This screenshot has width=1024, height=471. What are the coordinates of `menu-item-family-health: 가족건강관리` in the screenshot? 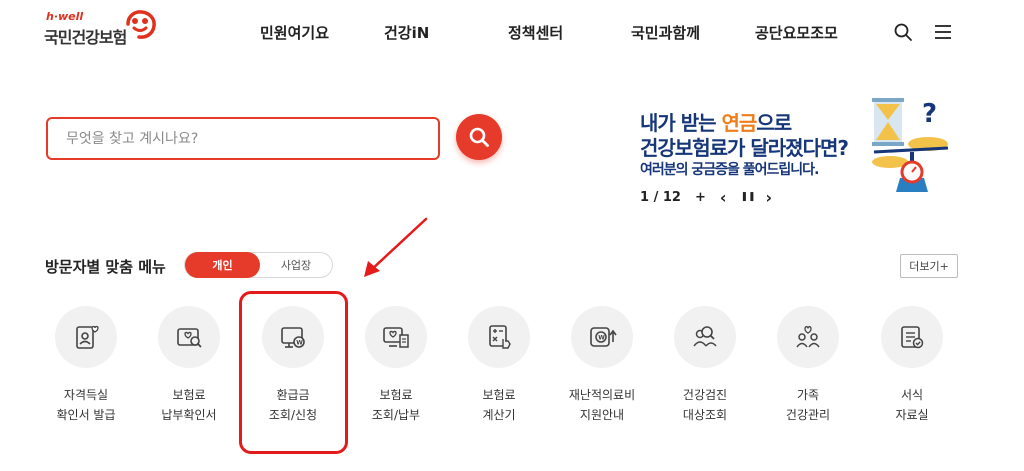 It's located at (808, 365).